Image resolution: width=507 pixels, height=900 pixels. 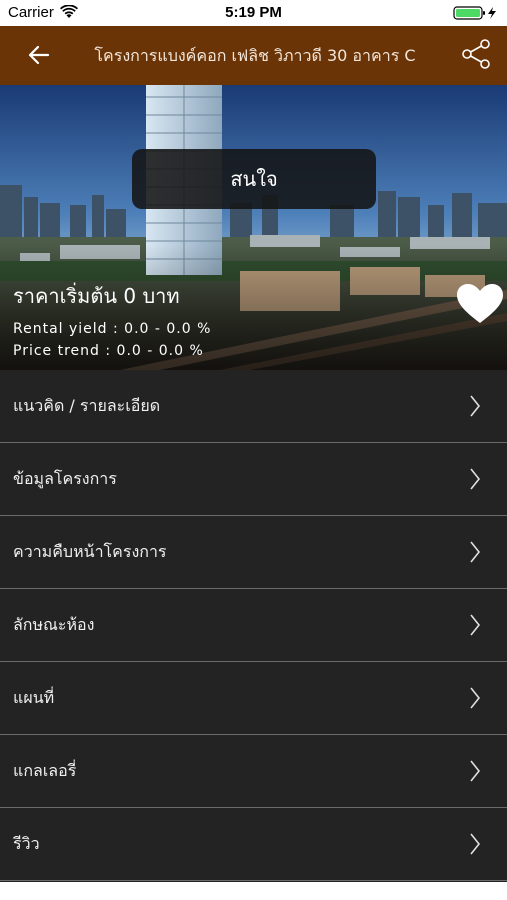 What do you see at coordinates (26, 843) in the screenshot?
I see `menu-item-label: รีวิว` at bounding box center [26, 843].